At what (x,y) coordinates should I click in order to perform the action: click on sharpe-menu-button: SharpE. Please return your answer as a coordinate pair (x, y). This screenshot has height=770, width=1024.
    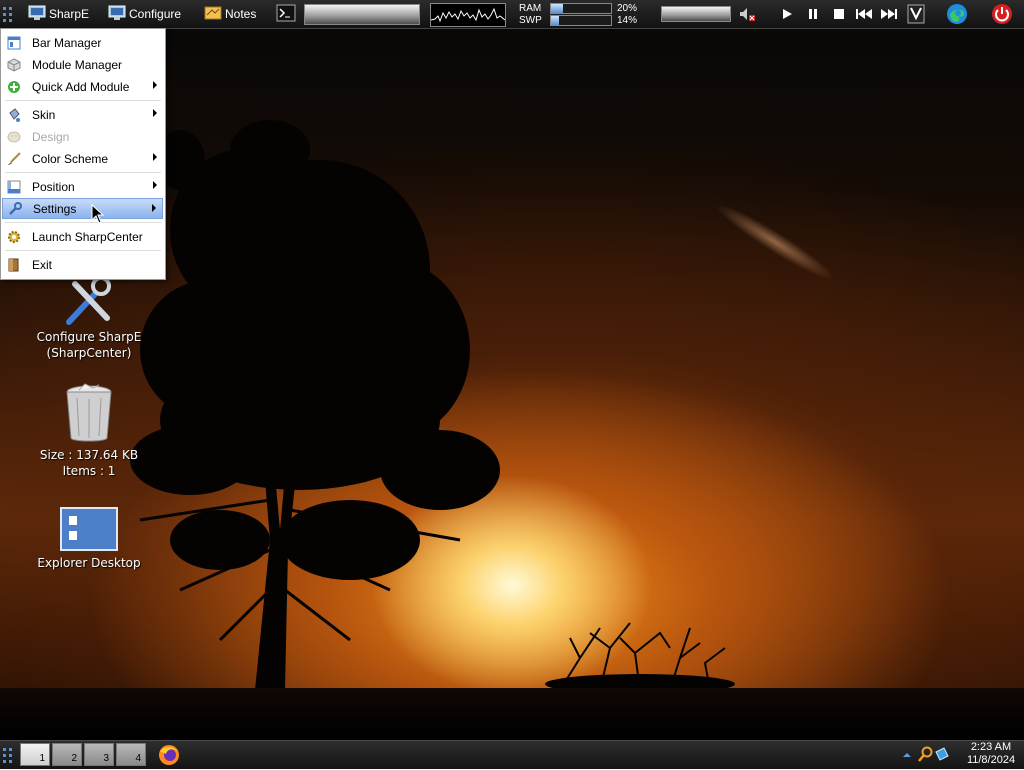
    Looking at the image, I should click on (58, 14).